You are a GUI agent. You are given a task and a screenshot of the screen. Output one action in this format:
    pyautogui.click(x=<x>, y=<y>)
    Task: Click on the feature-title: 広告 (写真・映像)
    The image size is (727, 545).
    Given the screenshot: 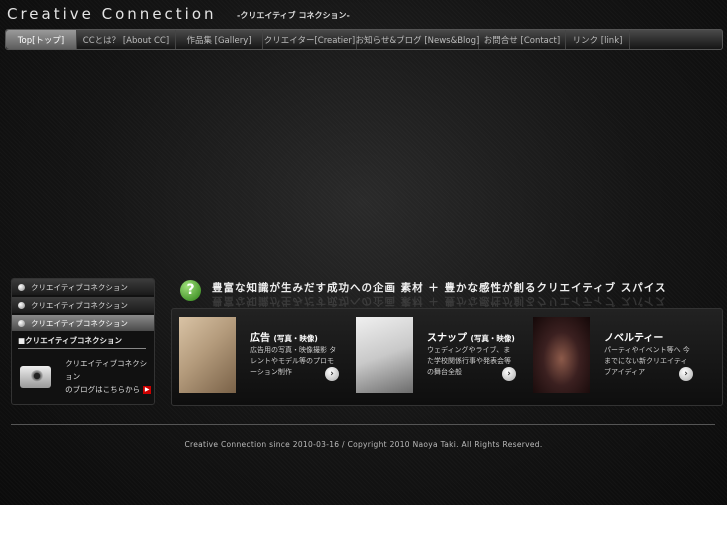 What is the action you would take?
    pyautogui.click(x=284, y=338)
    